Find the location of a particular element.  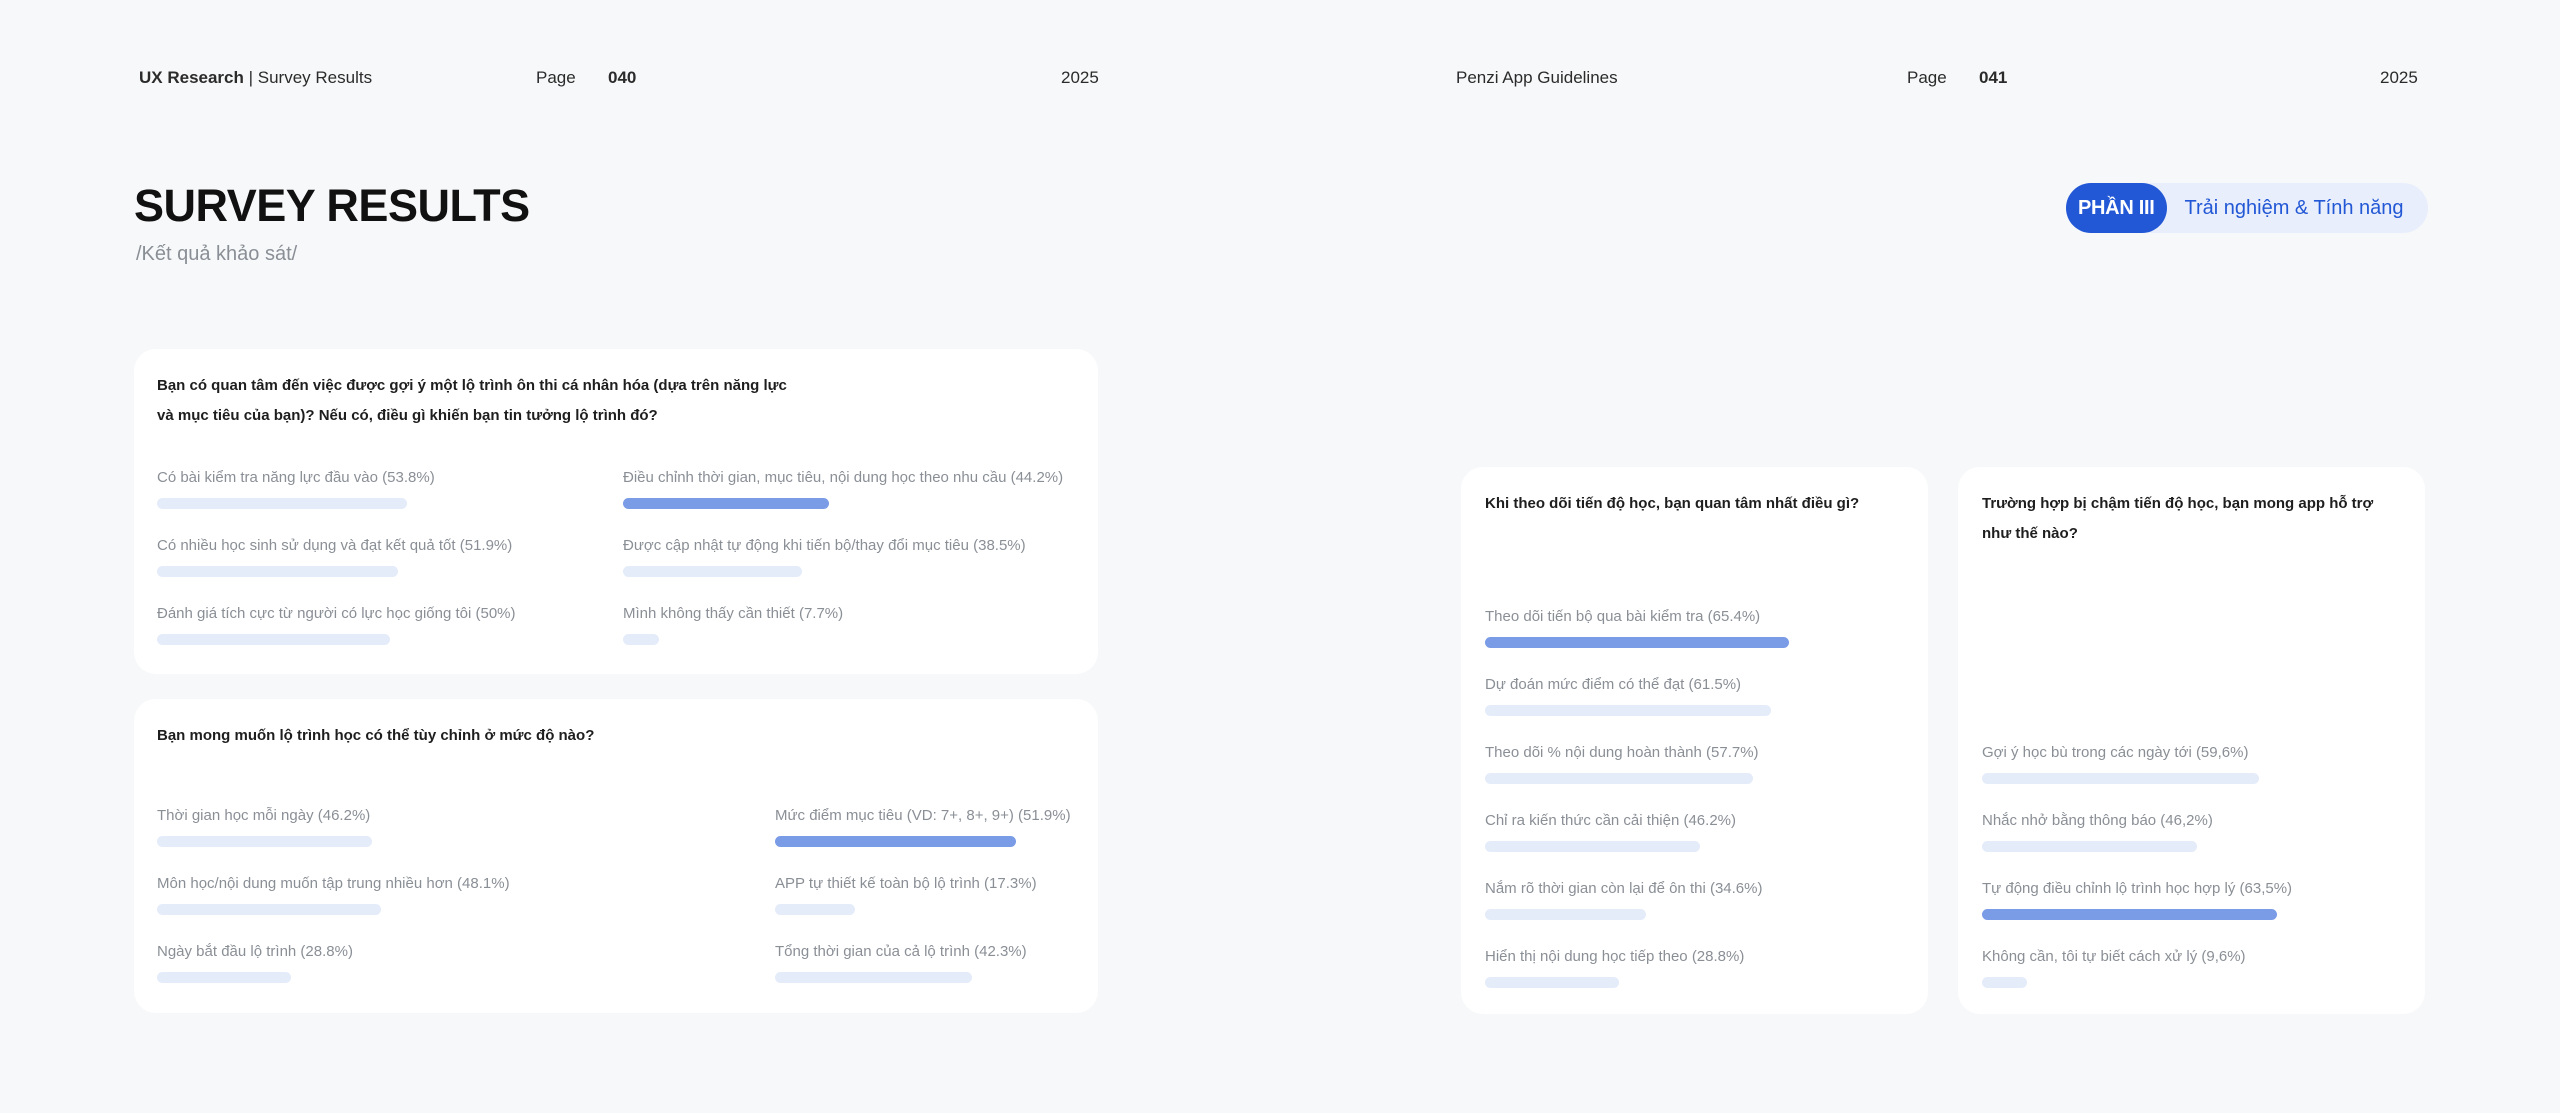

answer-option: APP tự thiết kế toàn bộ lộ trình (17.3%) is located at coordinates (906, 895).